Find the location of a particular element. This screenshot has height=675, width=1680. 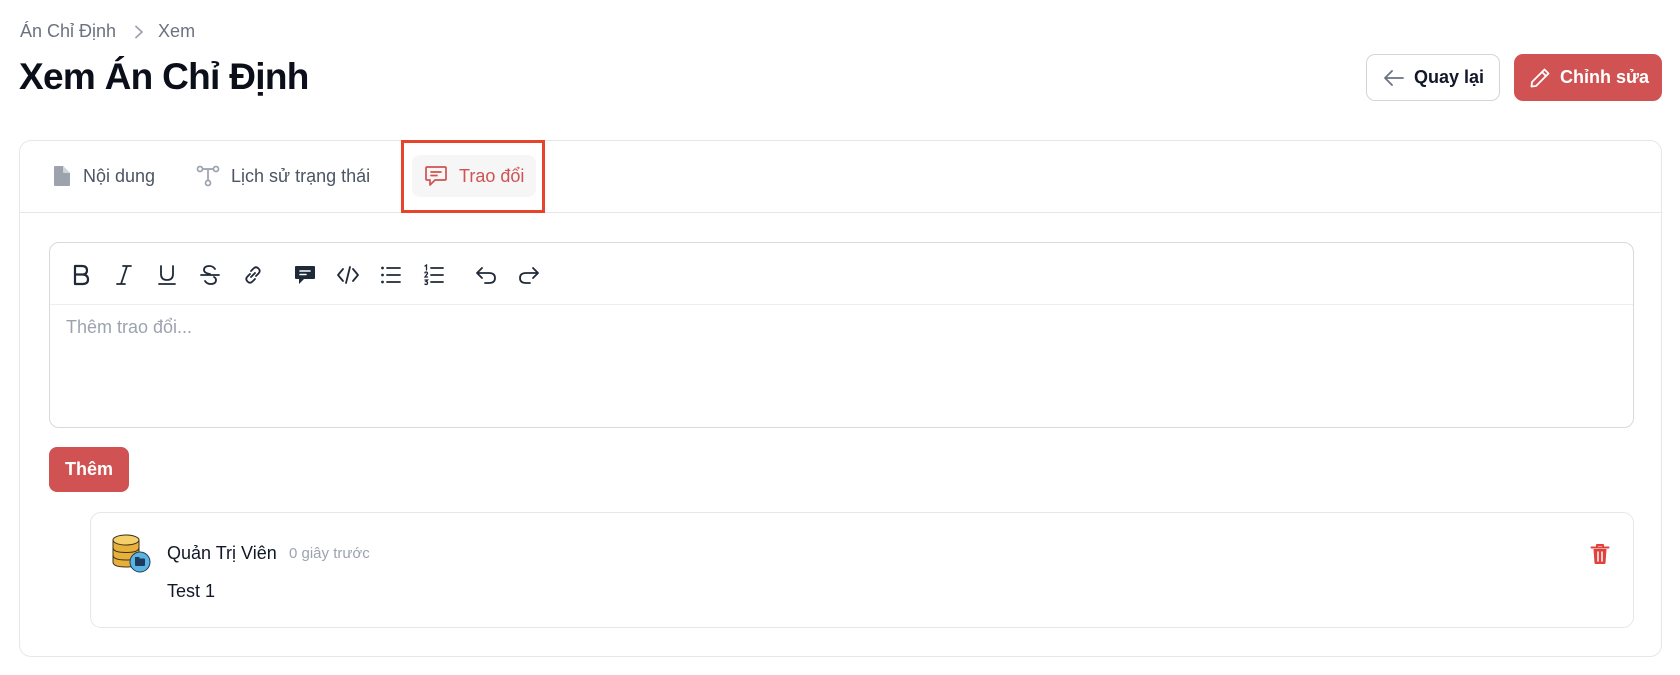

tab-content-label: Nội dung is located at coordinates (119, 175).